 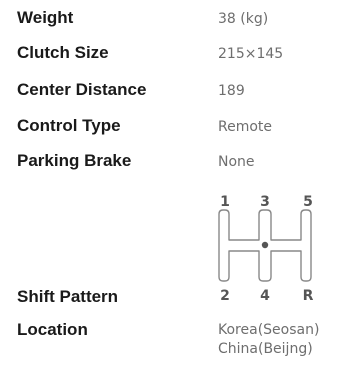 I want to click on parking-brake-label: Parking Brake, so click(x=74, y=160).